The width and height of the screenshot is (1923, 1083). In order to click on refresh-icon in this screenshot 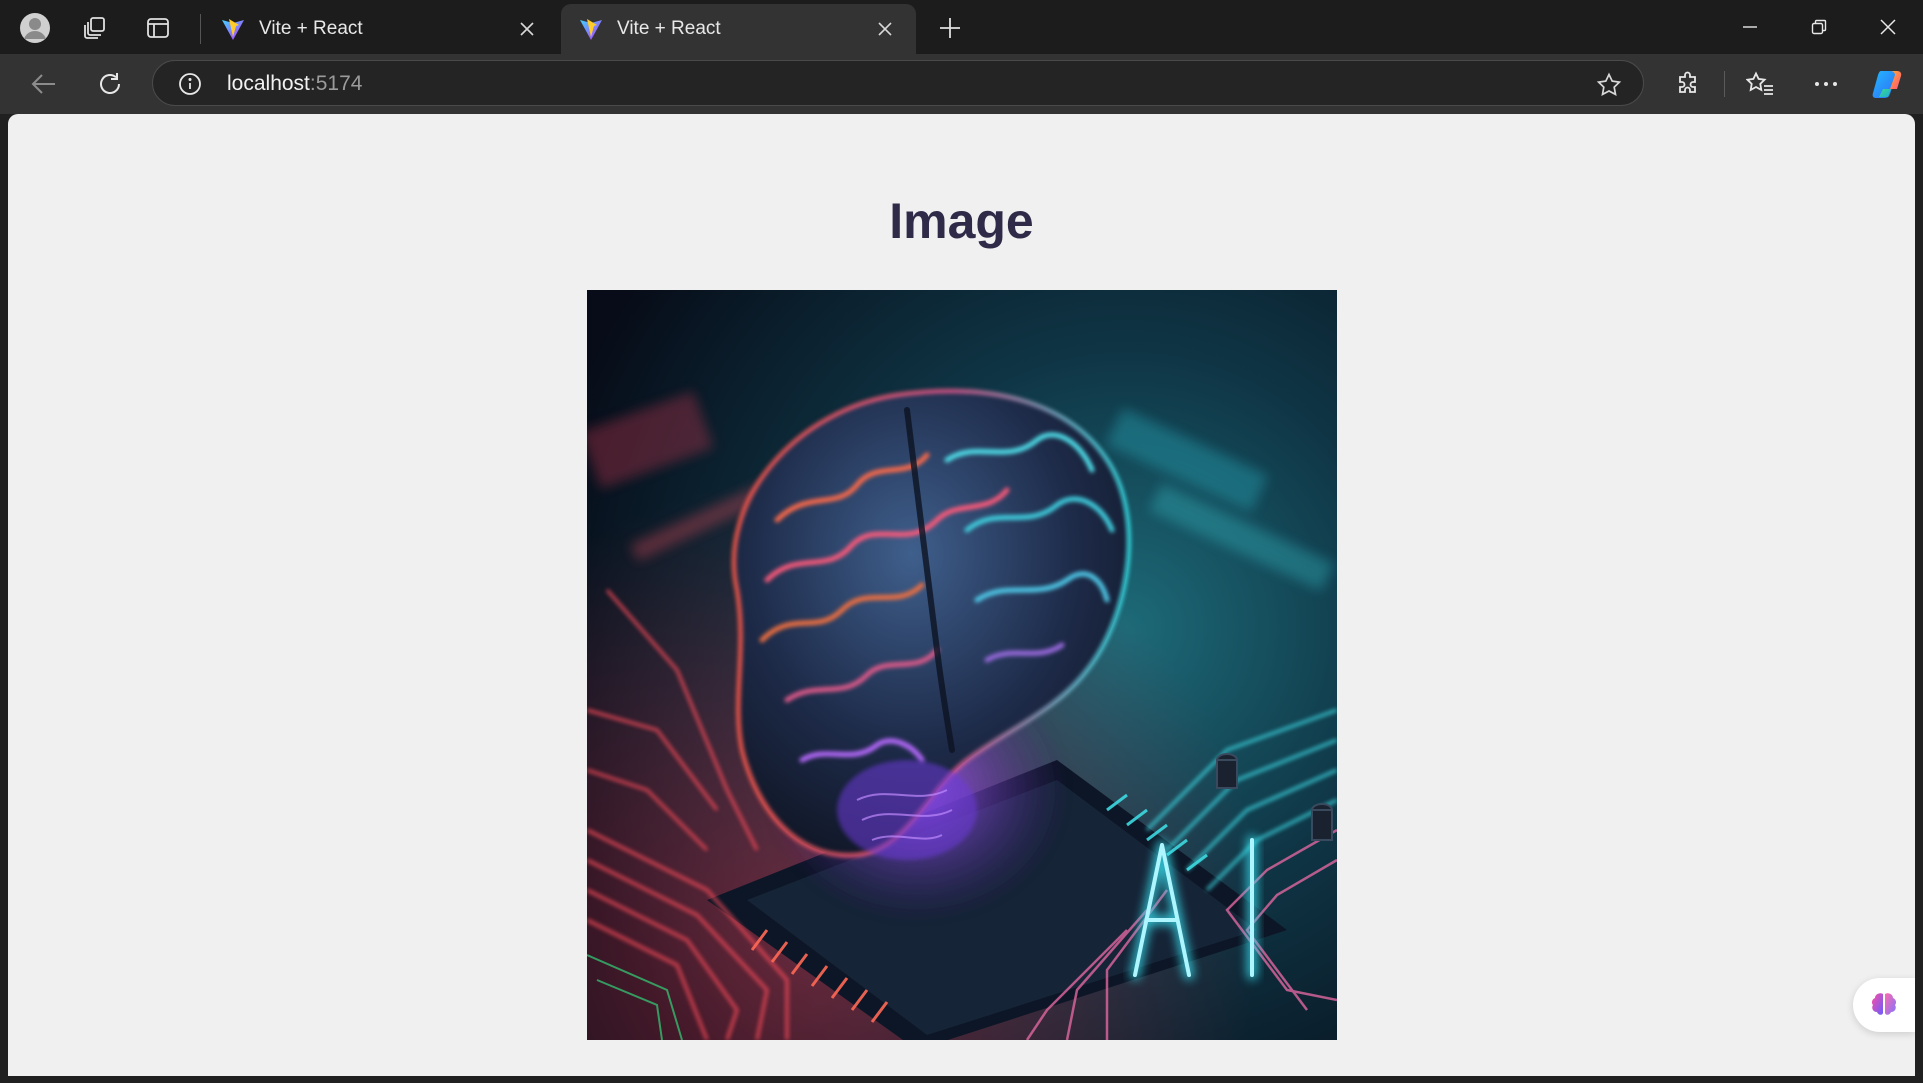, I will do `click(110, 83)`.